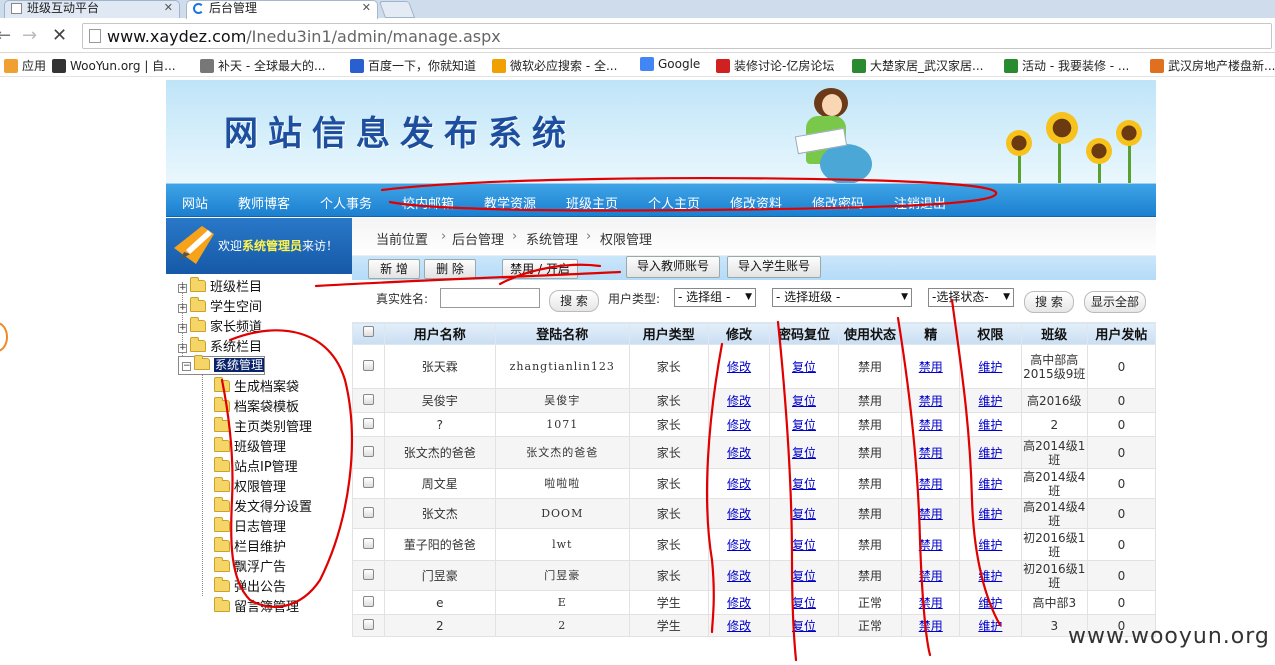 The image size is (1275, 665). Describe the element at coordinates (673, 267) in the screenshot. I see `import-teacher-button: 导入教师账号` at that location.